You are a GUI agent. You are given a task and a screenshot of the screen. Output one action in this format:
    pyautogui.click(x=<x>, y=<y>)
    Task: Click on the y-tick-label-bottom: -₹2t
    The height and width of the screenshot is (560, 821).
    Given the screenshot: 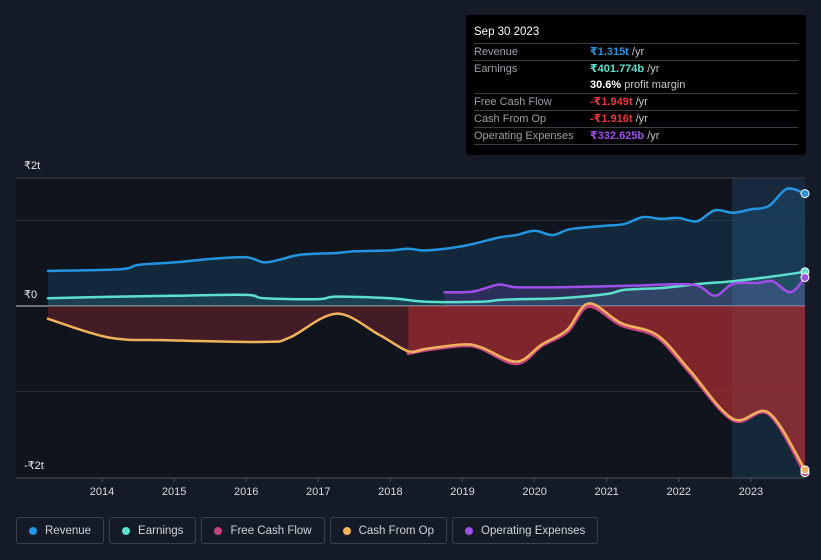 What is the action you would take?
    pyautogui.click(x=34, y=466)
    